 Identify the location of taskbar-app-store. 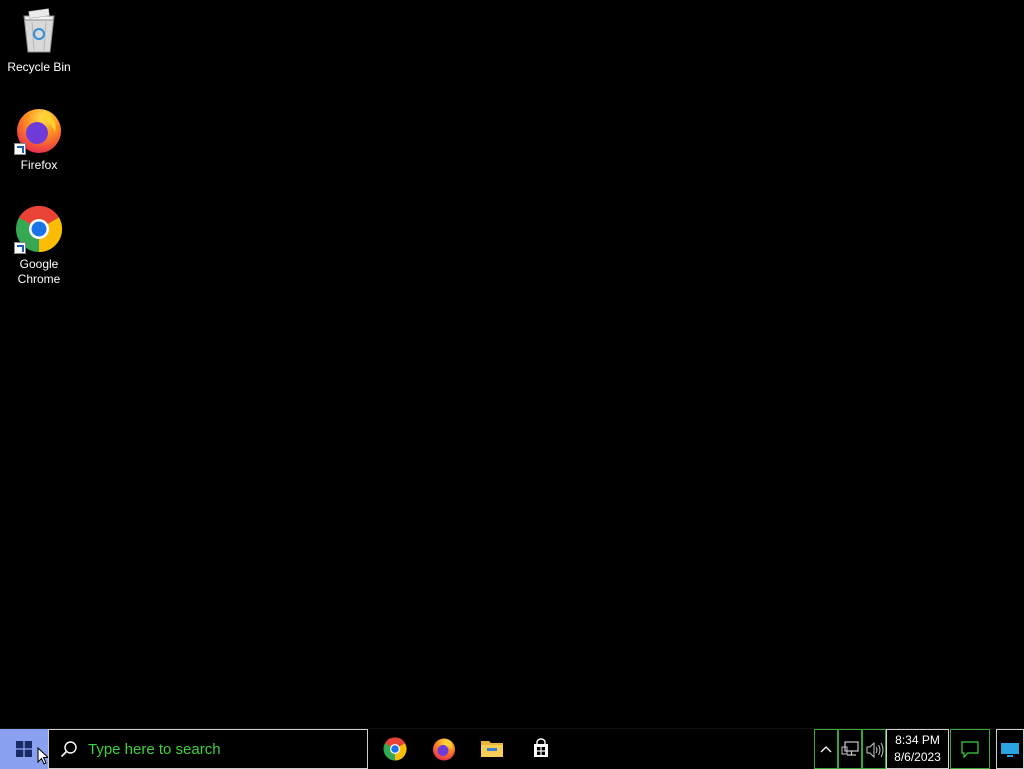
(541, 749).